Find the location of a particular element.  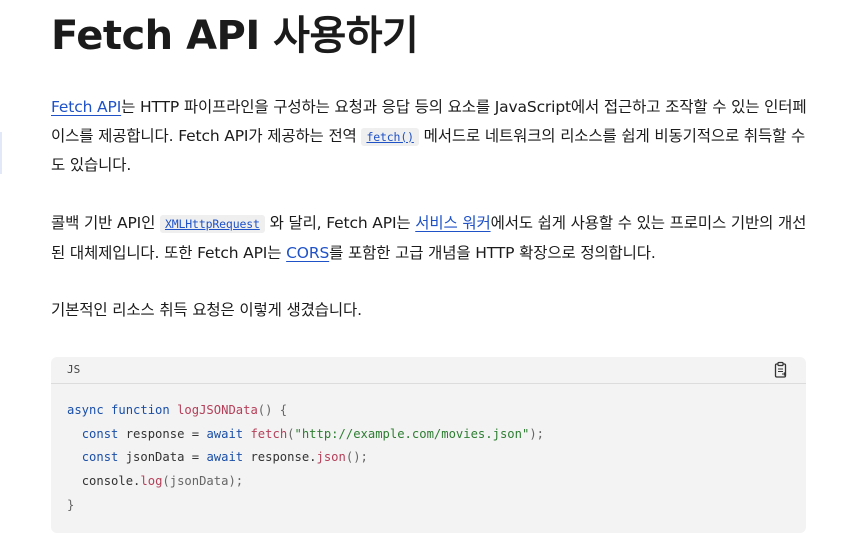

code-punctuation: ( is located at coordinates (291, 433).